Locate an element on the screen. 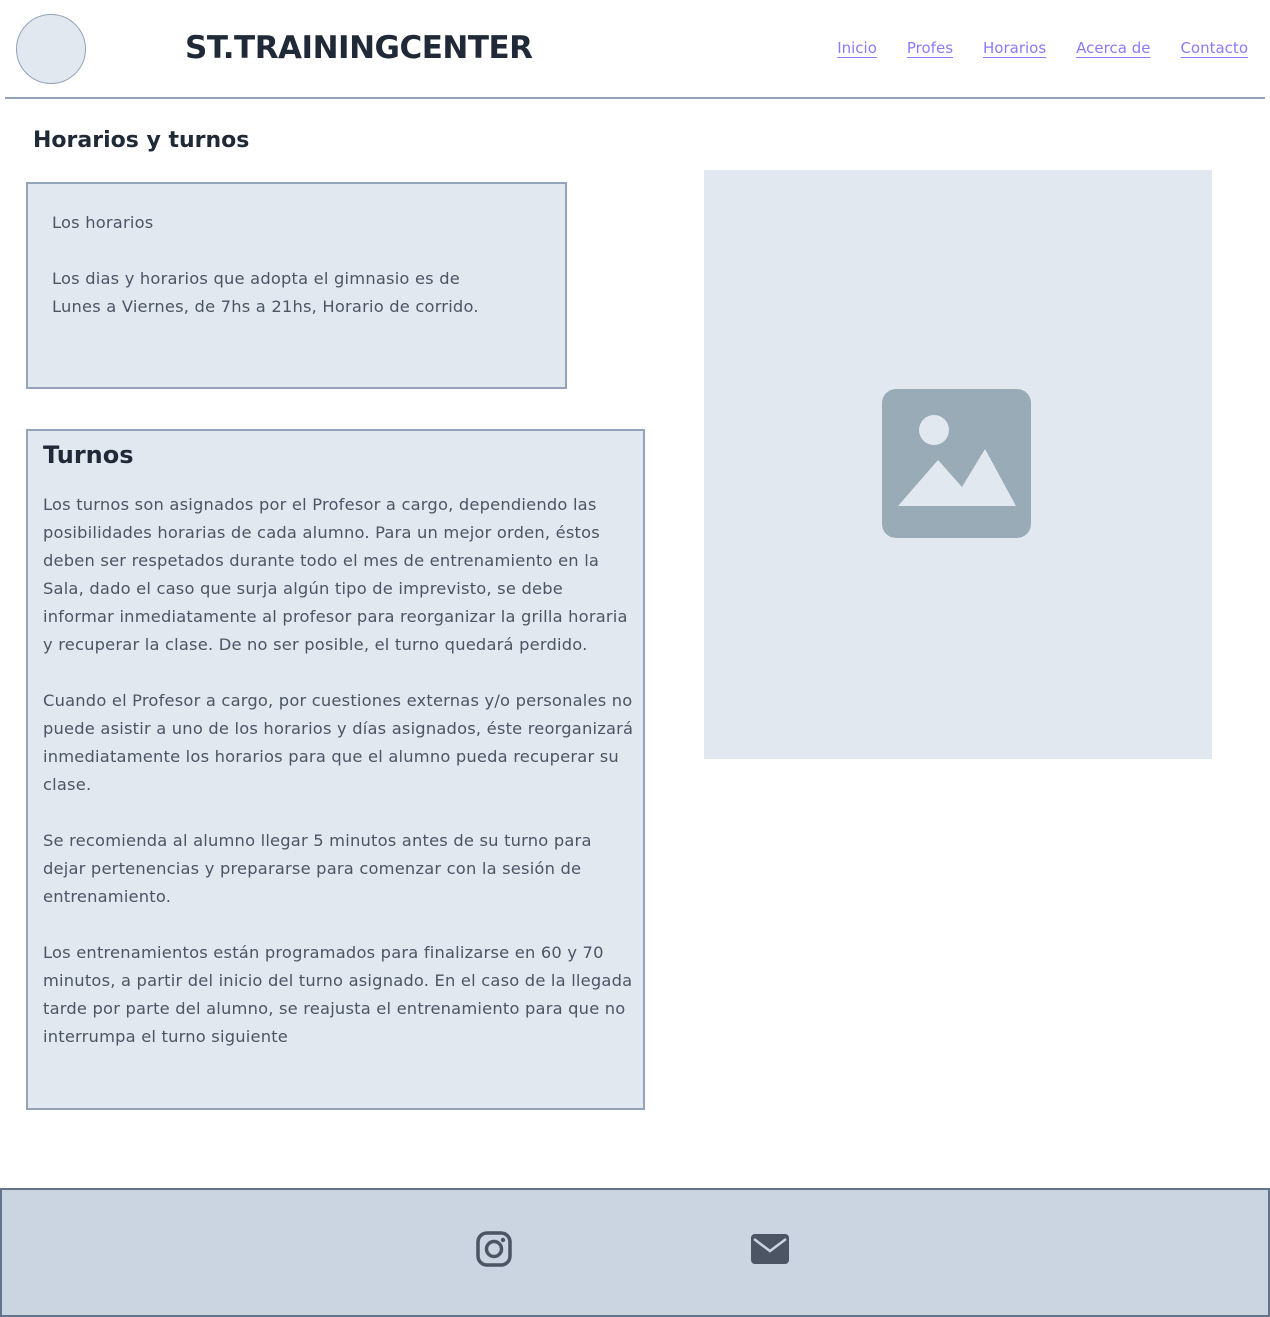 This screenshot has height=1317, width=1270. site-brand: ST.TRAININGCENTER is located at coordinates (359, 48).